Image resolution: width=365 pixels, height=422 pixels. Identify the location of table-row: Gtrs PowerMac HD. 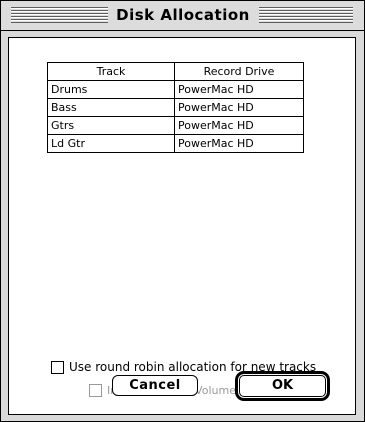
(175, 125).